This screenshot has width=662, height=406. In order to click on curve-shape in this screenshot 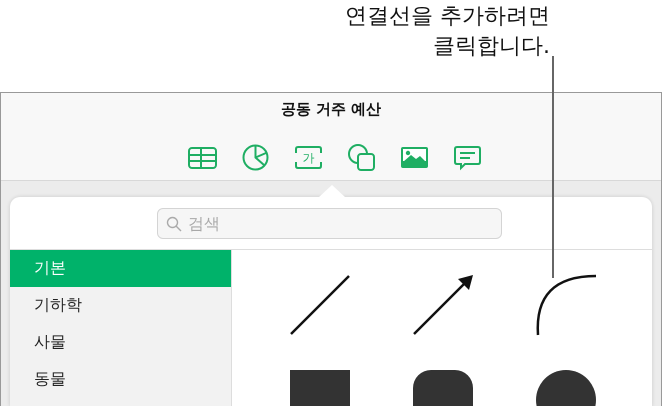, I will do `click(566, 305)`.